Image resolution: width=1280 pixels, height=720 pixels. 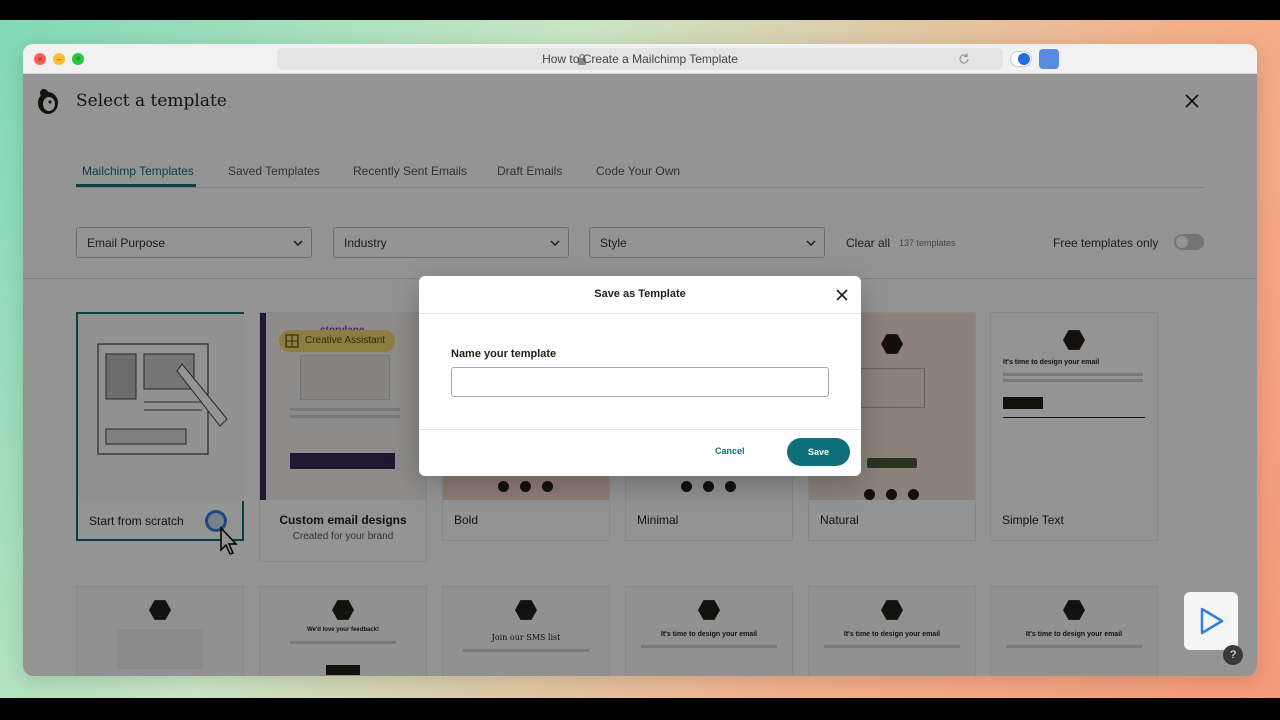 I want to click on modal-title: Save as Template, so click(x=640, y=294).